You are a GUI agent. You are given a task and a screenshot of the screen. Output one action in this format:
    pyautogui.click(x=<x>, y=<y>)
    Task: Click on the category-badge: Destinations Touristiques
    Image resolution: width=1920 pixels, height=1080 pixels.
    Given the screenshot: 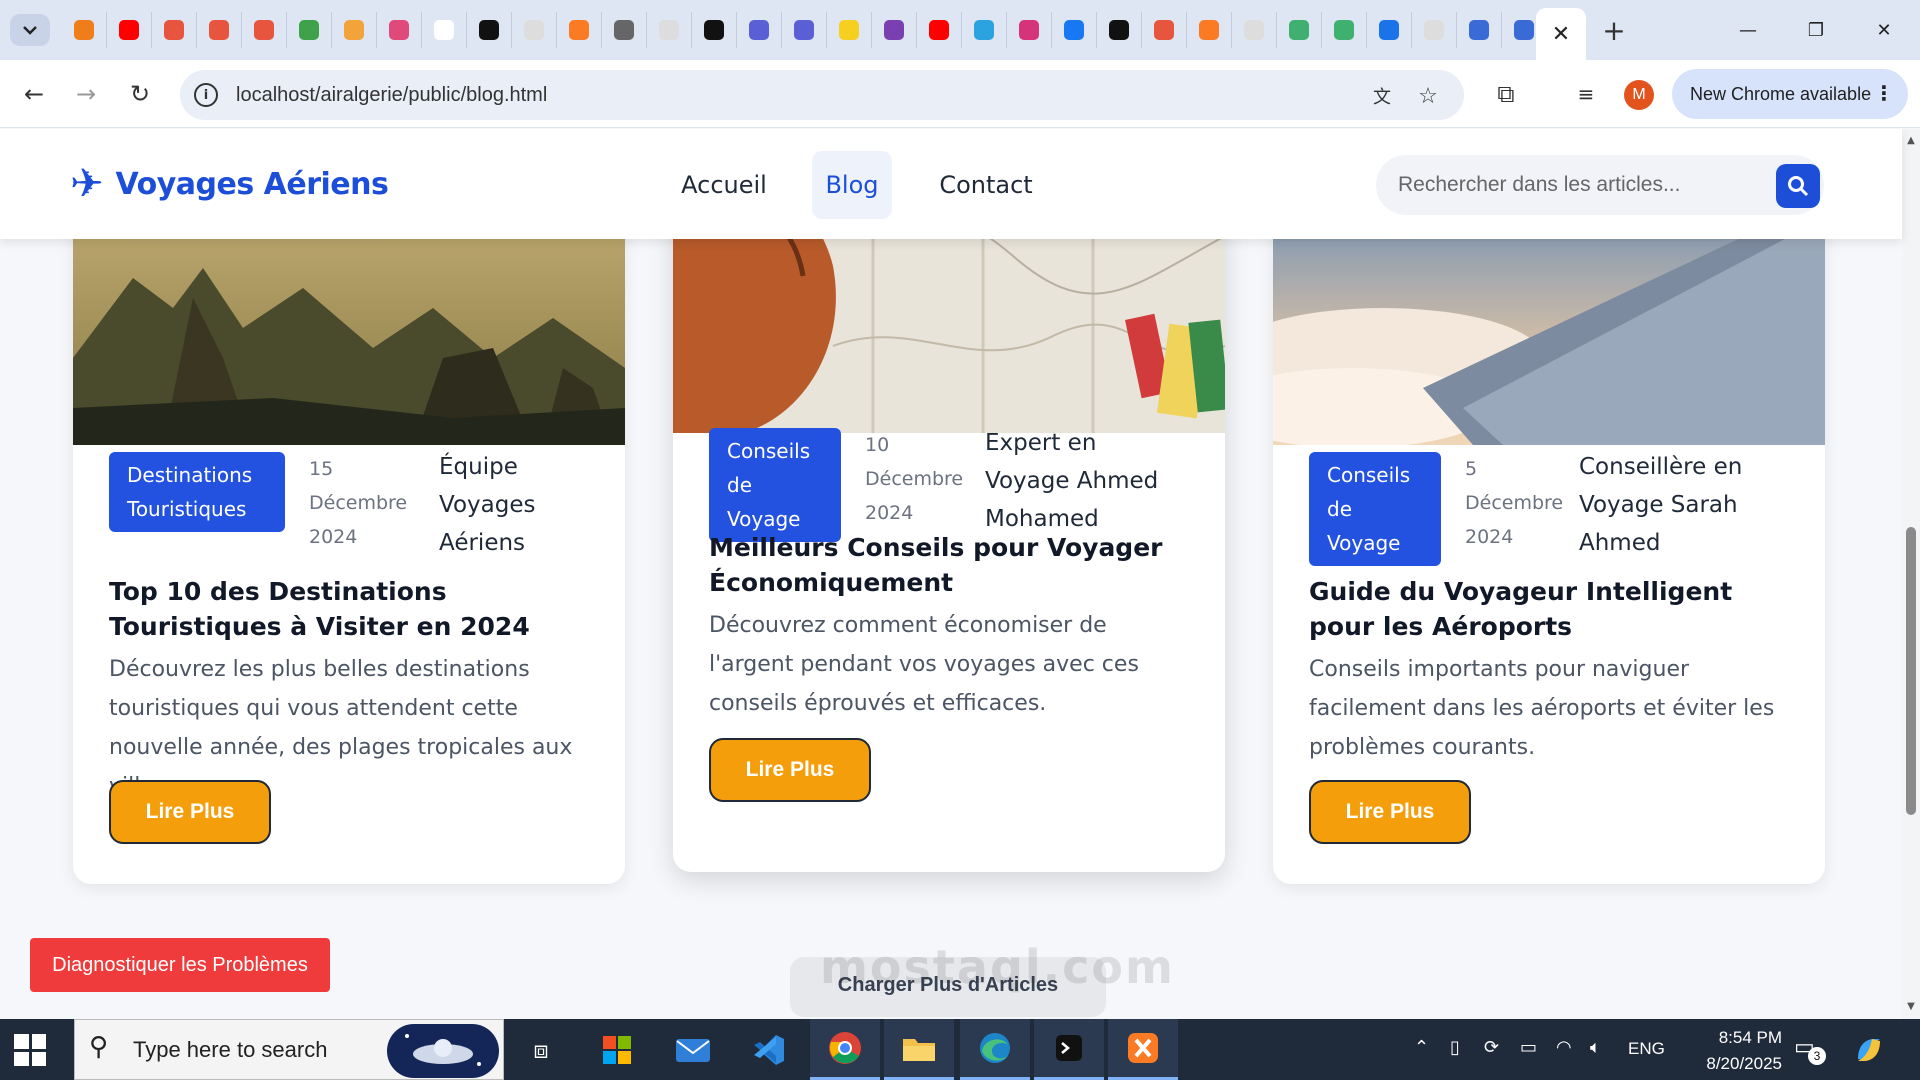 What is the action you would take?
    pyautogui.click(x=197, y=492)
    